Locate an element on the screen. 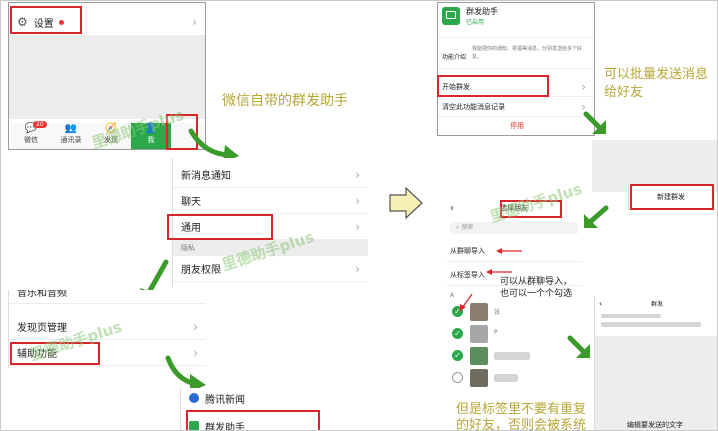 This screenshot has width=718, height=431. helper-status: 已启用 is located at coordinates (475, 22).